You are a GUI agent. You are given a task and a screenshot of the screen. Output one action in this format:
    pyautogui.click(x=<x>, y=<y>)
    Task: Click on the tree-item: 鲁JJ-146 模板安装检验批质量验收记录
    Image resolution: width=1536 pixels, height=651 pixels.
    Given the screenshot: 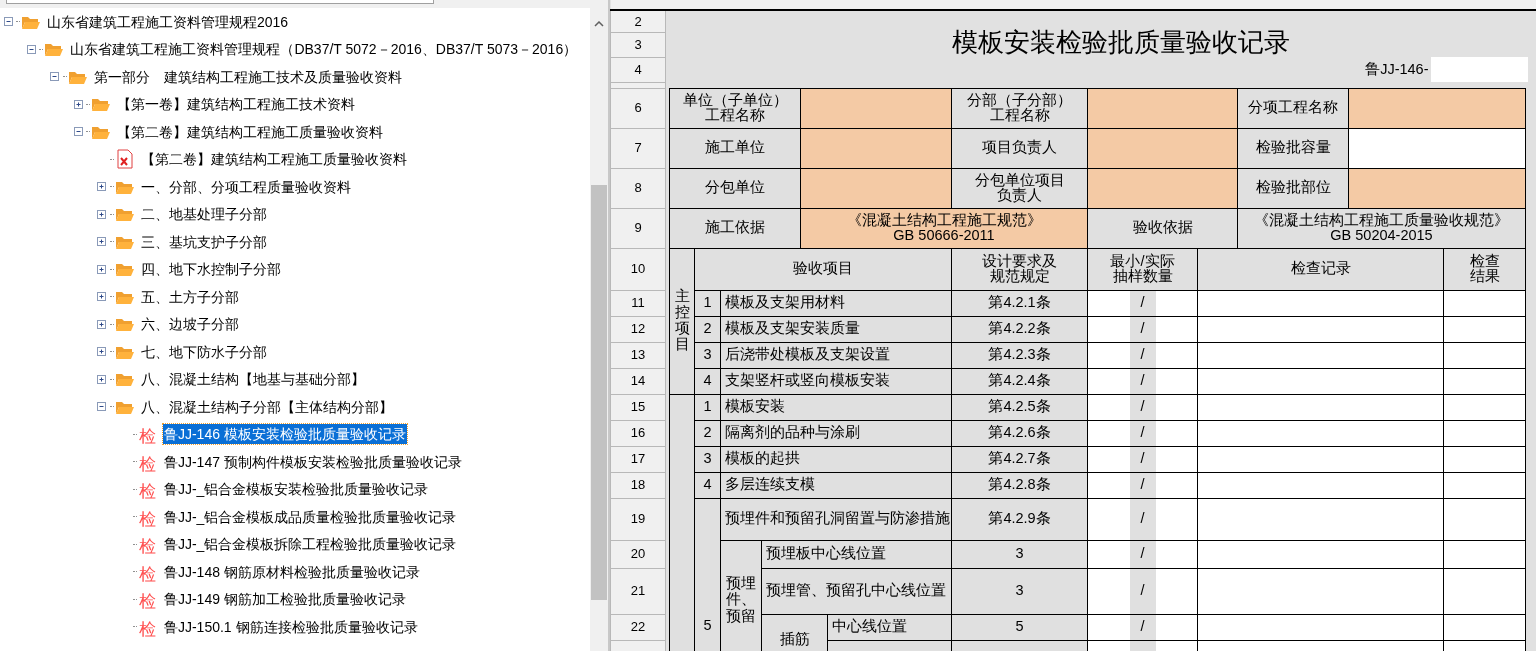 What is the action you would take?
    pyautogui.click(x=284, y=434)
    